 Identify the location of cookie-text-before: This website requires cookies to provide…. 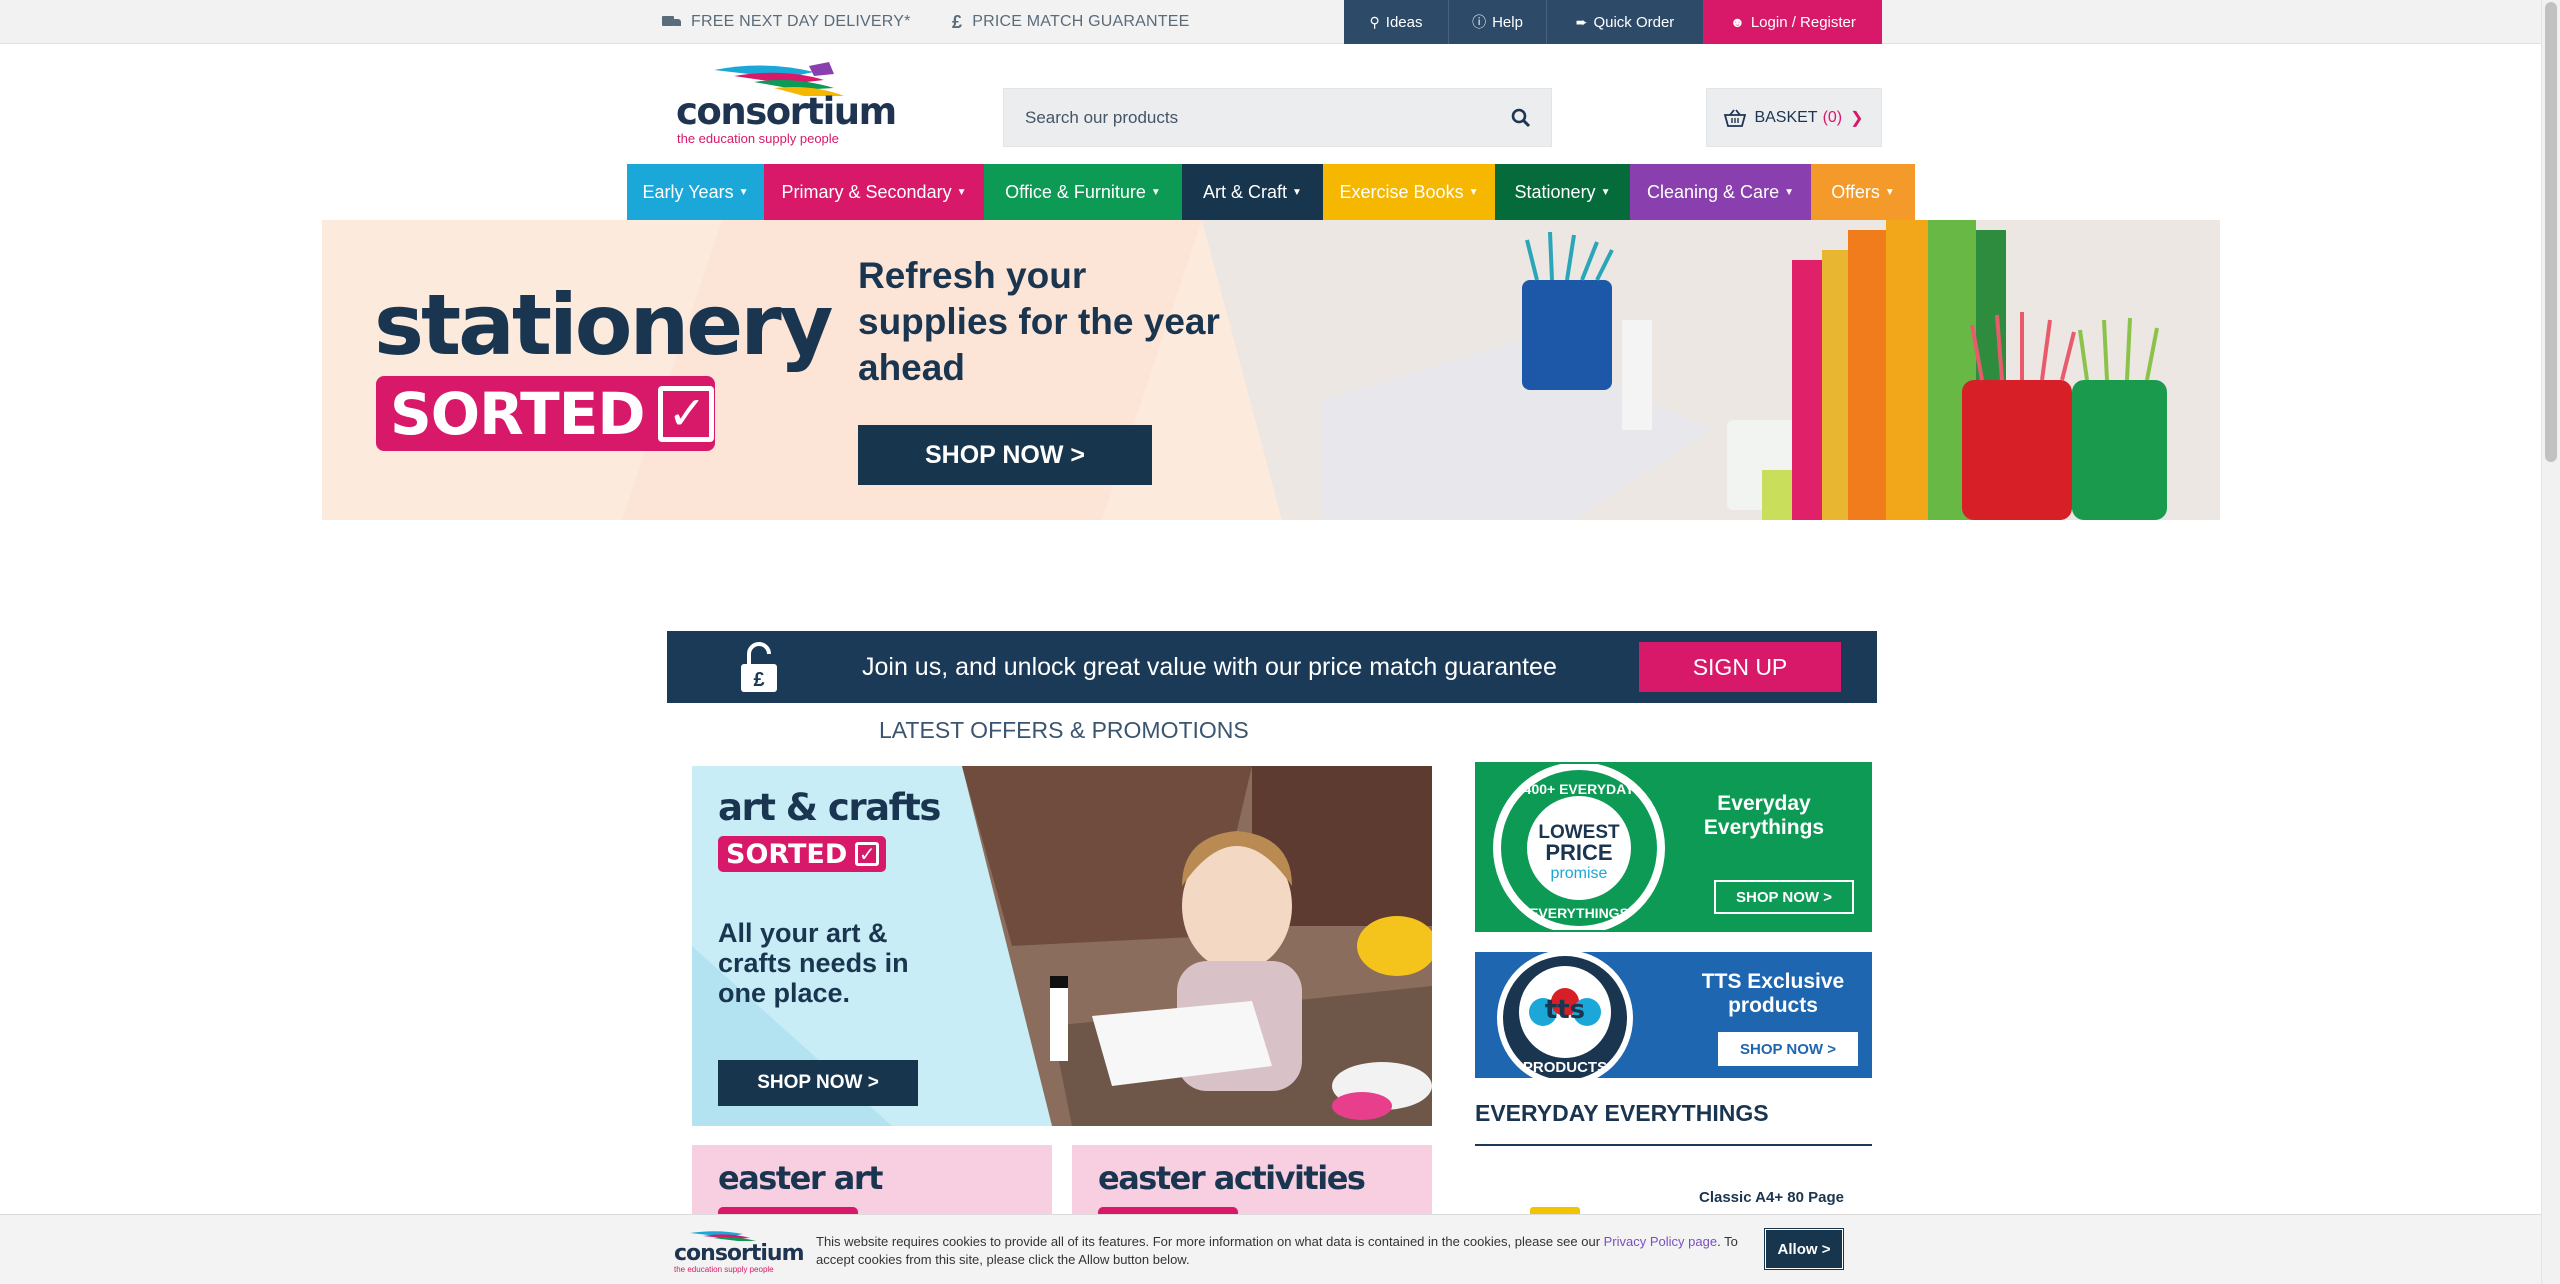
(1210, 1241).